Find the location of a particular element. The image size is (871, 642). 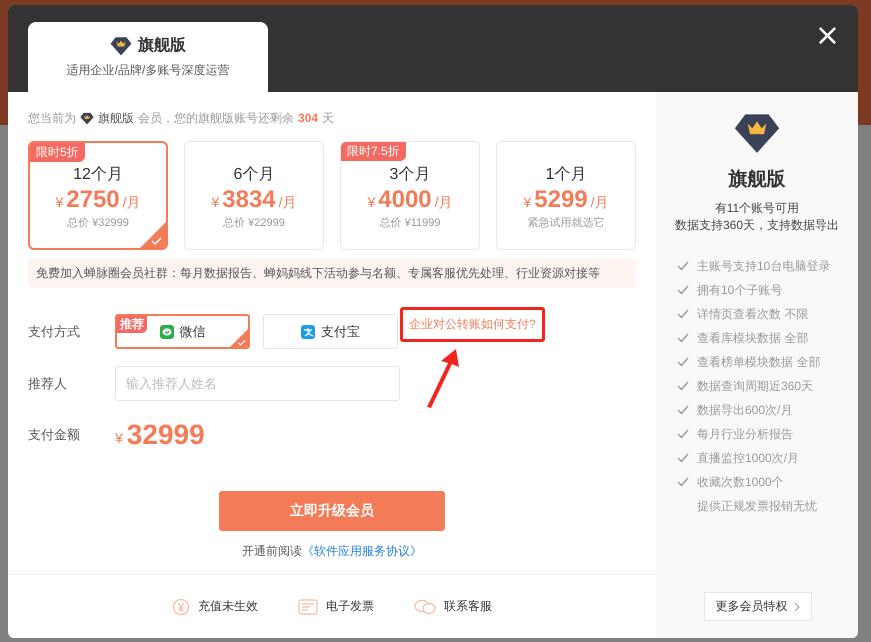

plan-duration: 3个月 is located at coordinates (410, 175).